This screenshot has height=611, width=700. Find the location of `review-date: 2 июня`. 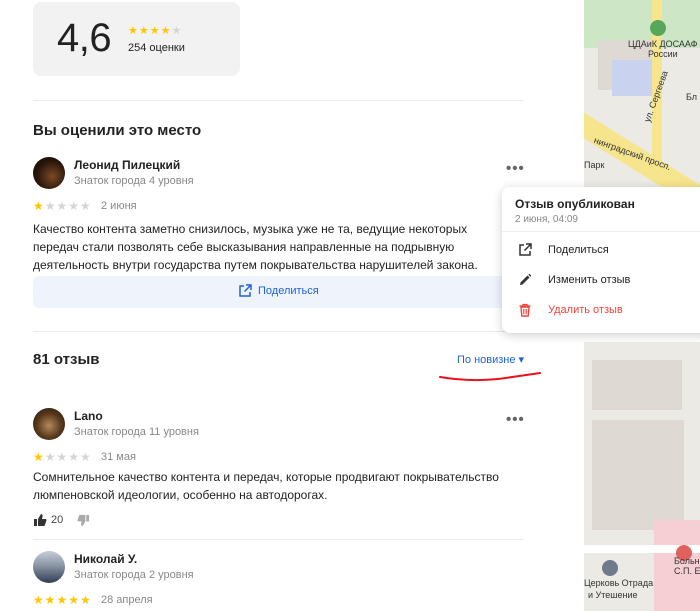

review-date: 2 июня is located at coordinates (119, 206).